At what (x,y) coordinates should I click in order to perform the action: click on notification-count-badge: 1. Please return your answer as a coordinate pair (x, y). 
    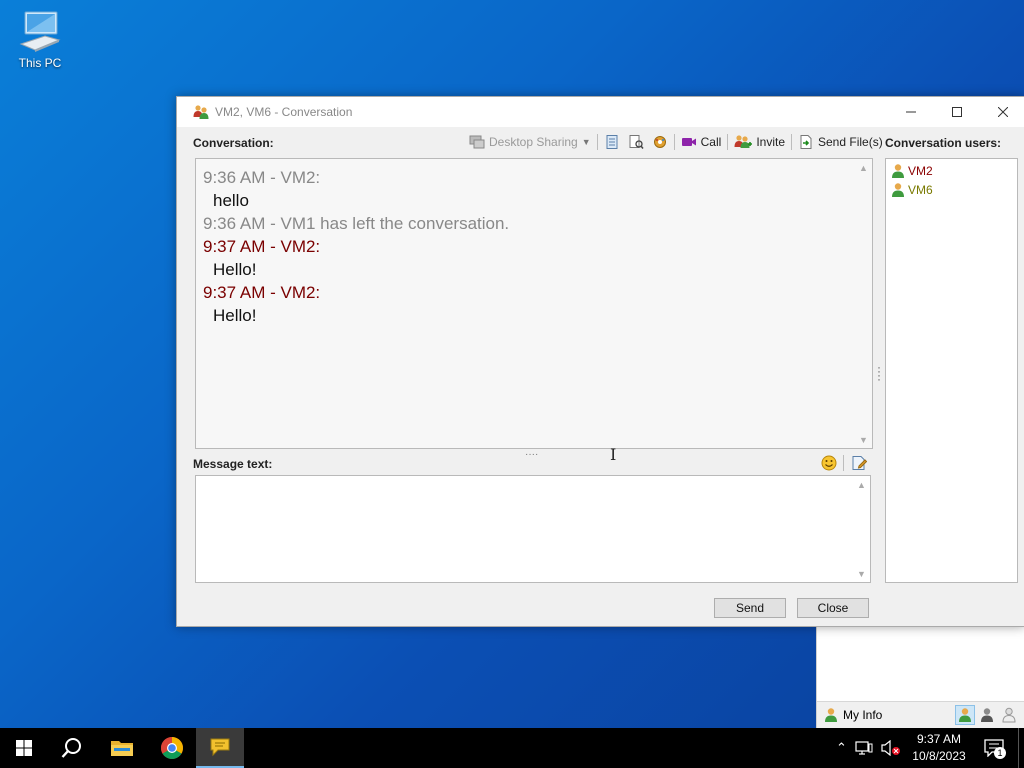
    Looking at the image, I should click on (1000, 753).